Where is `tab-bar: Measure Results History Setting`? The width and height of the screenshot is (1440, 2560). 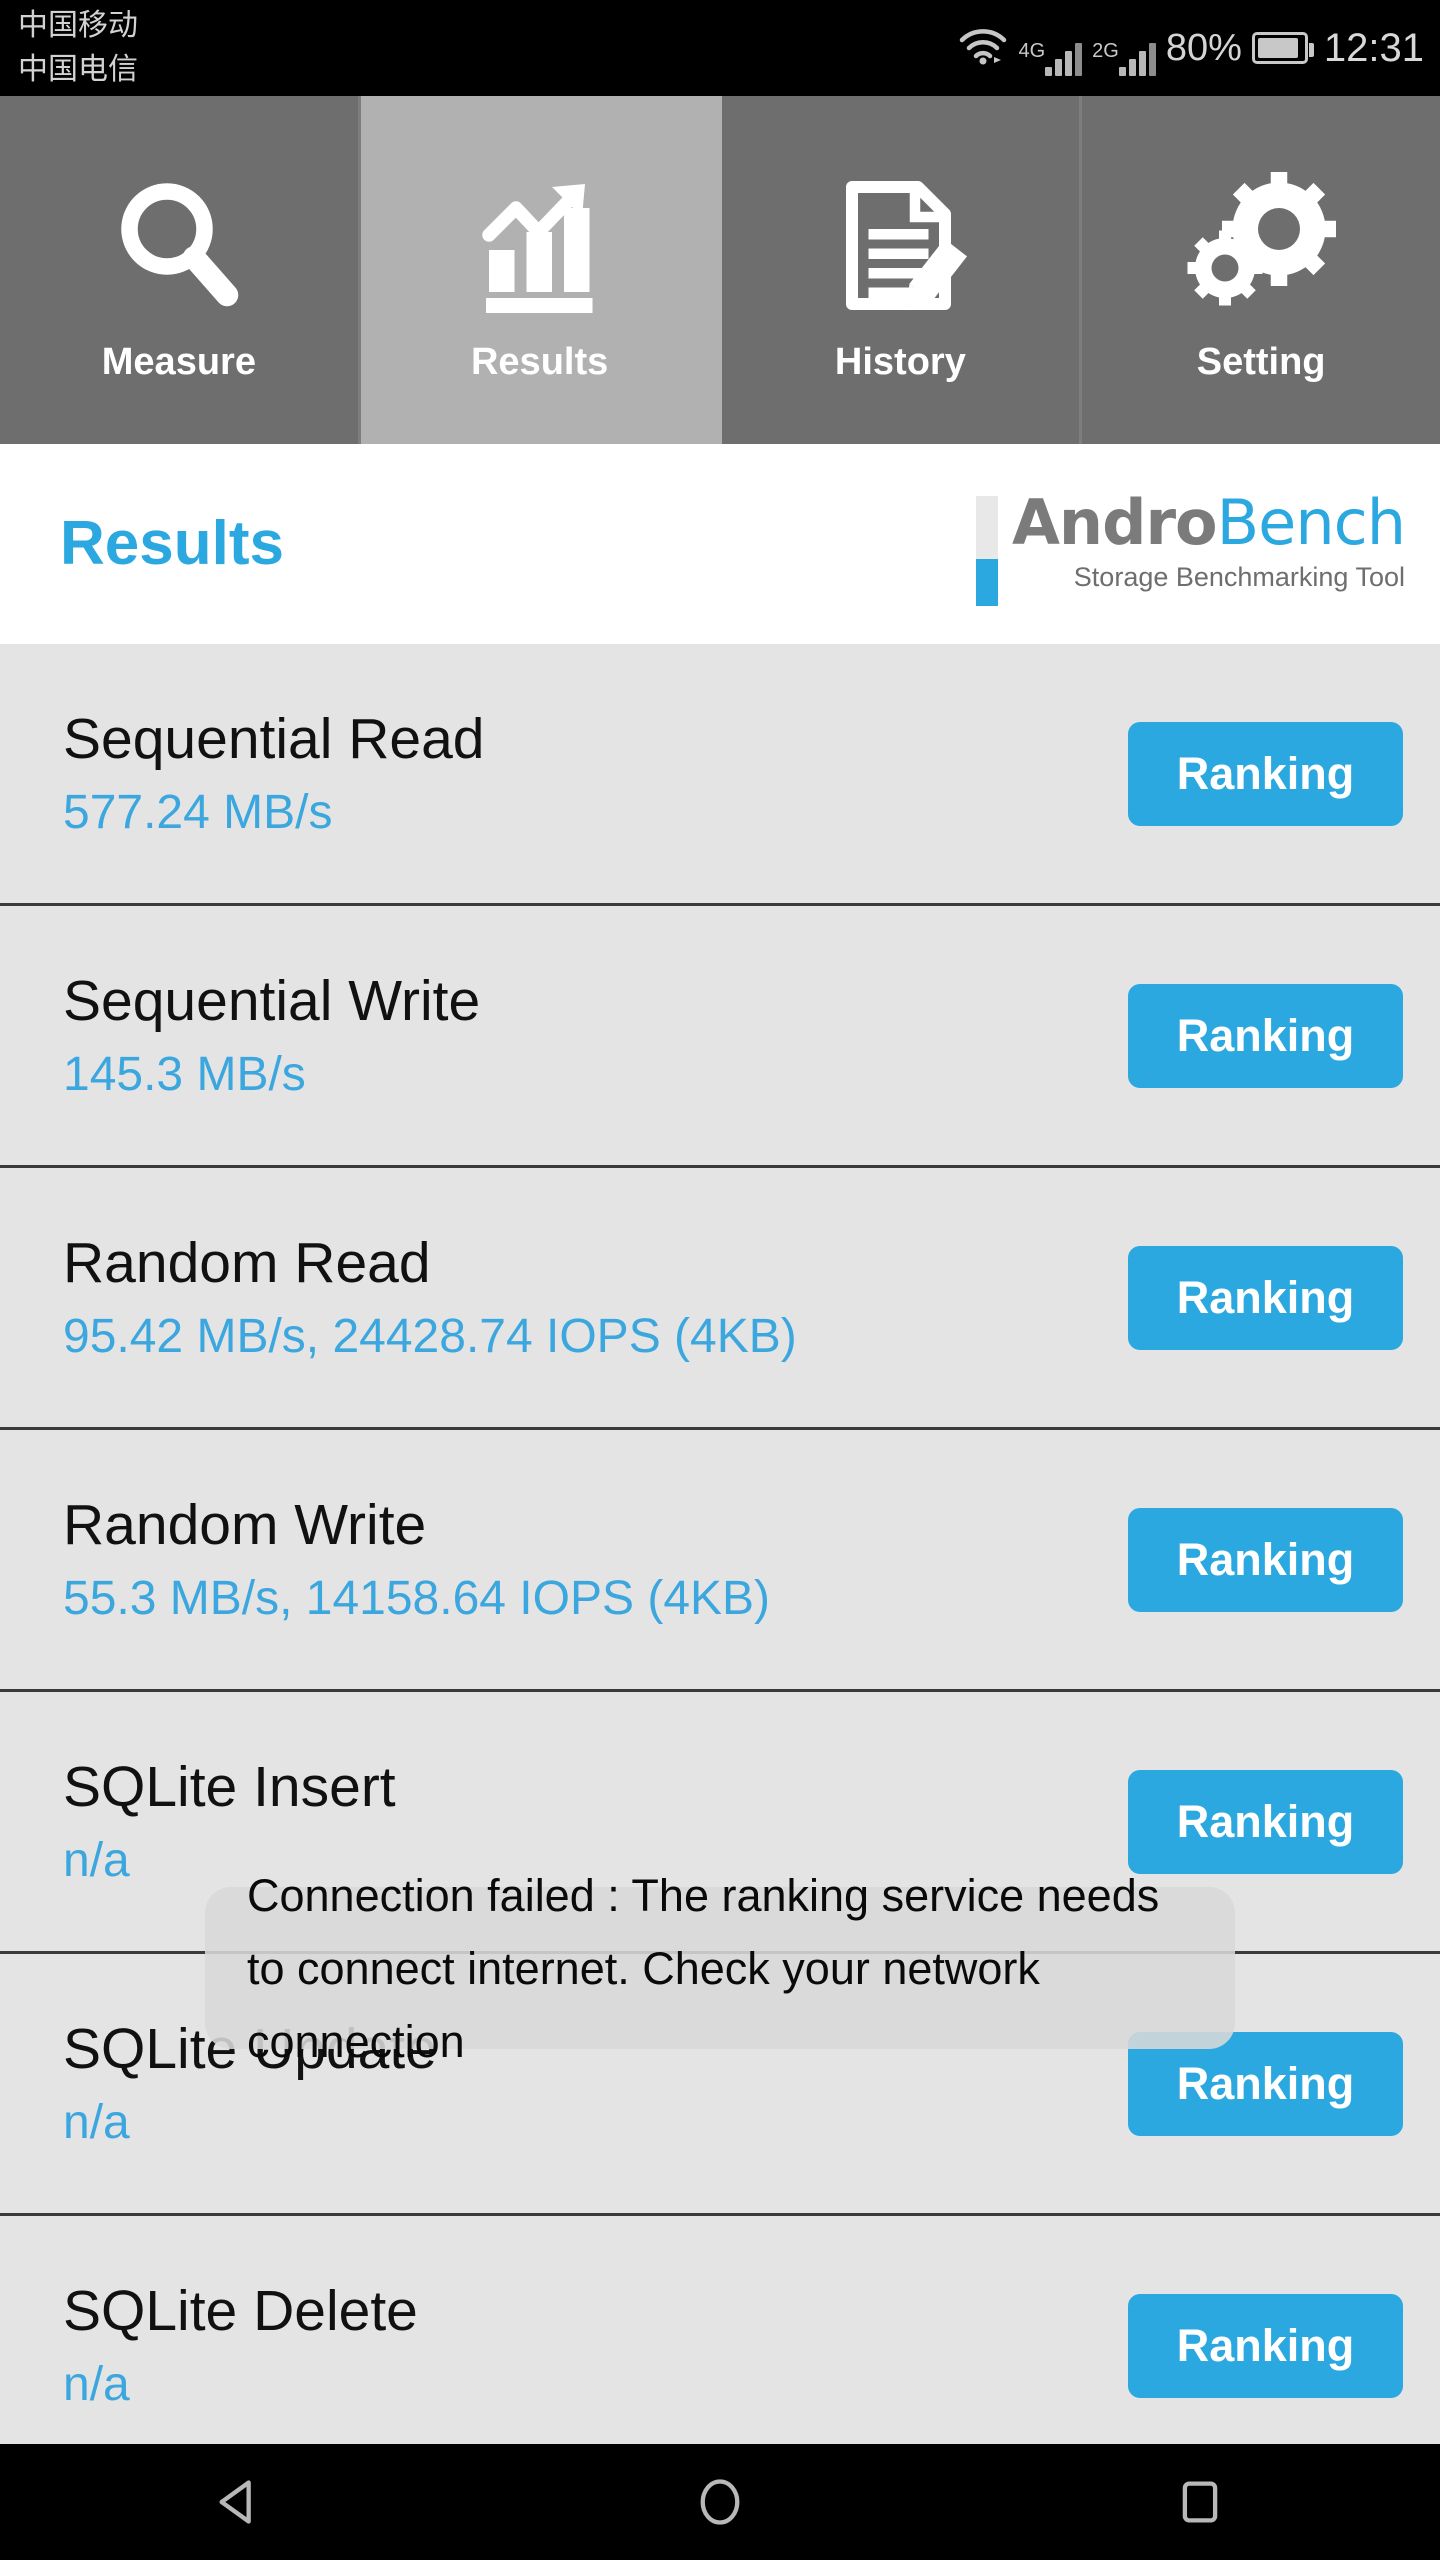
tab-bar: Measure Results History Setting is located at coordinates (720, 270).